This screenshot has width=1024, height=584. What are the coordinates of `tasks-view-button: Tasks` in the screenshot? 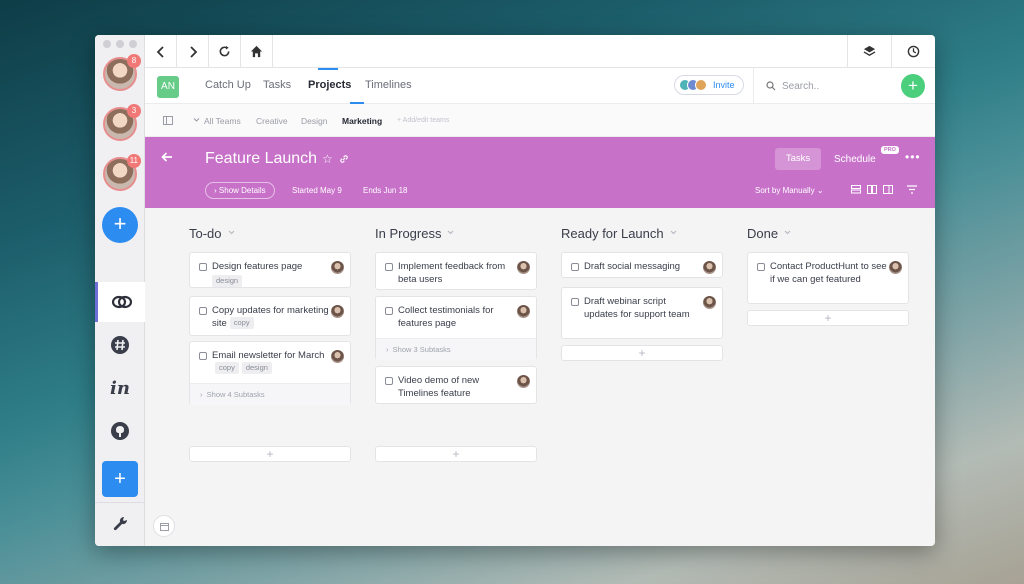 It's located at (798, 159).